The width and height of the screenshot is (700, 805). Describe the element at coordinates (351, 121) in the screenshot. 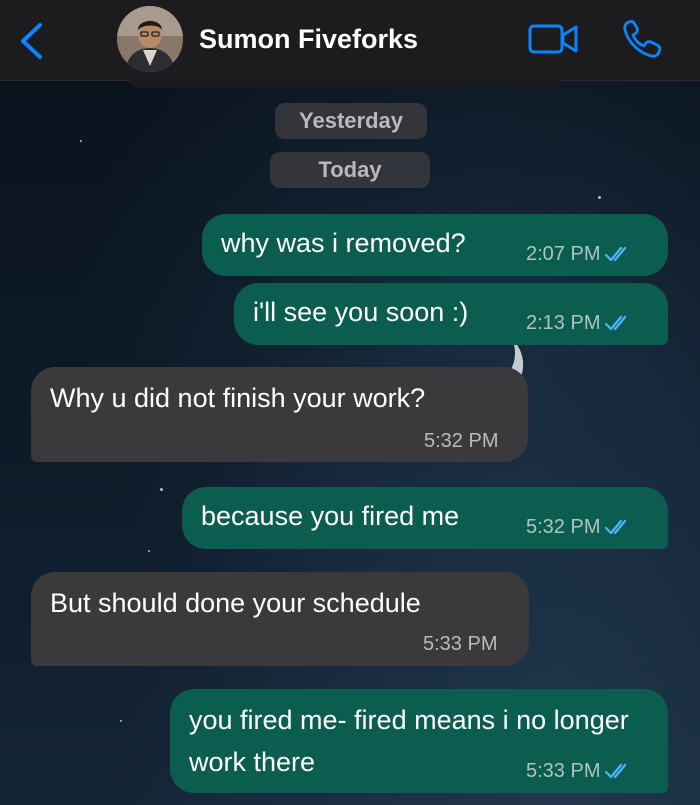

I see `date-separator-yesterday: Yesterday` at that location.